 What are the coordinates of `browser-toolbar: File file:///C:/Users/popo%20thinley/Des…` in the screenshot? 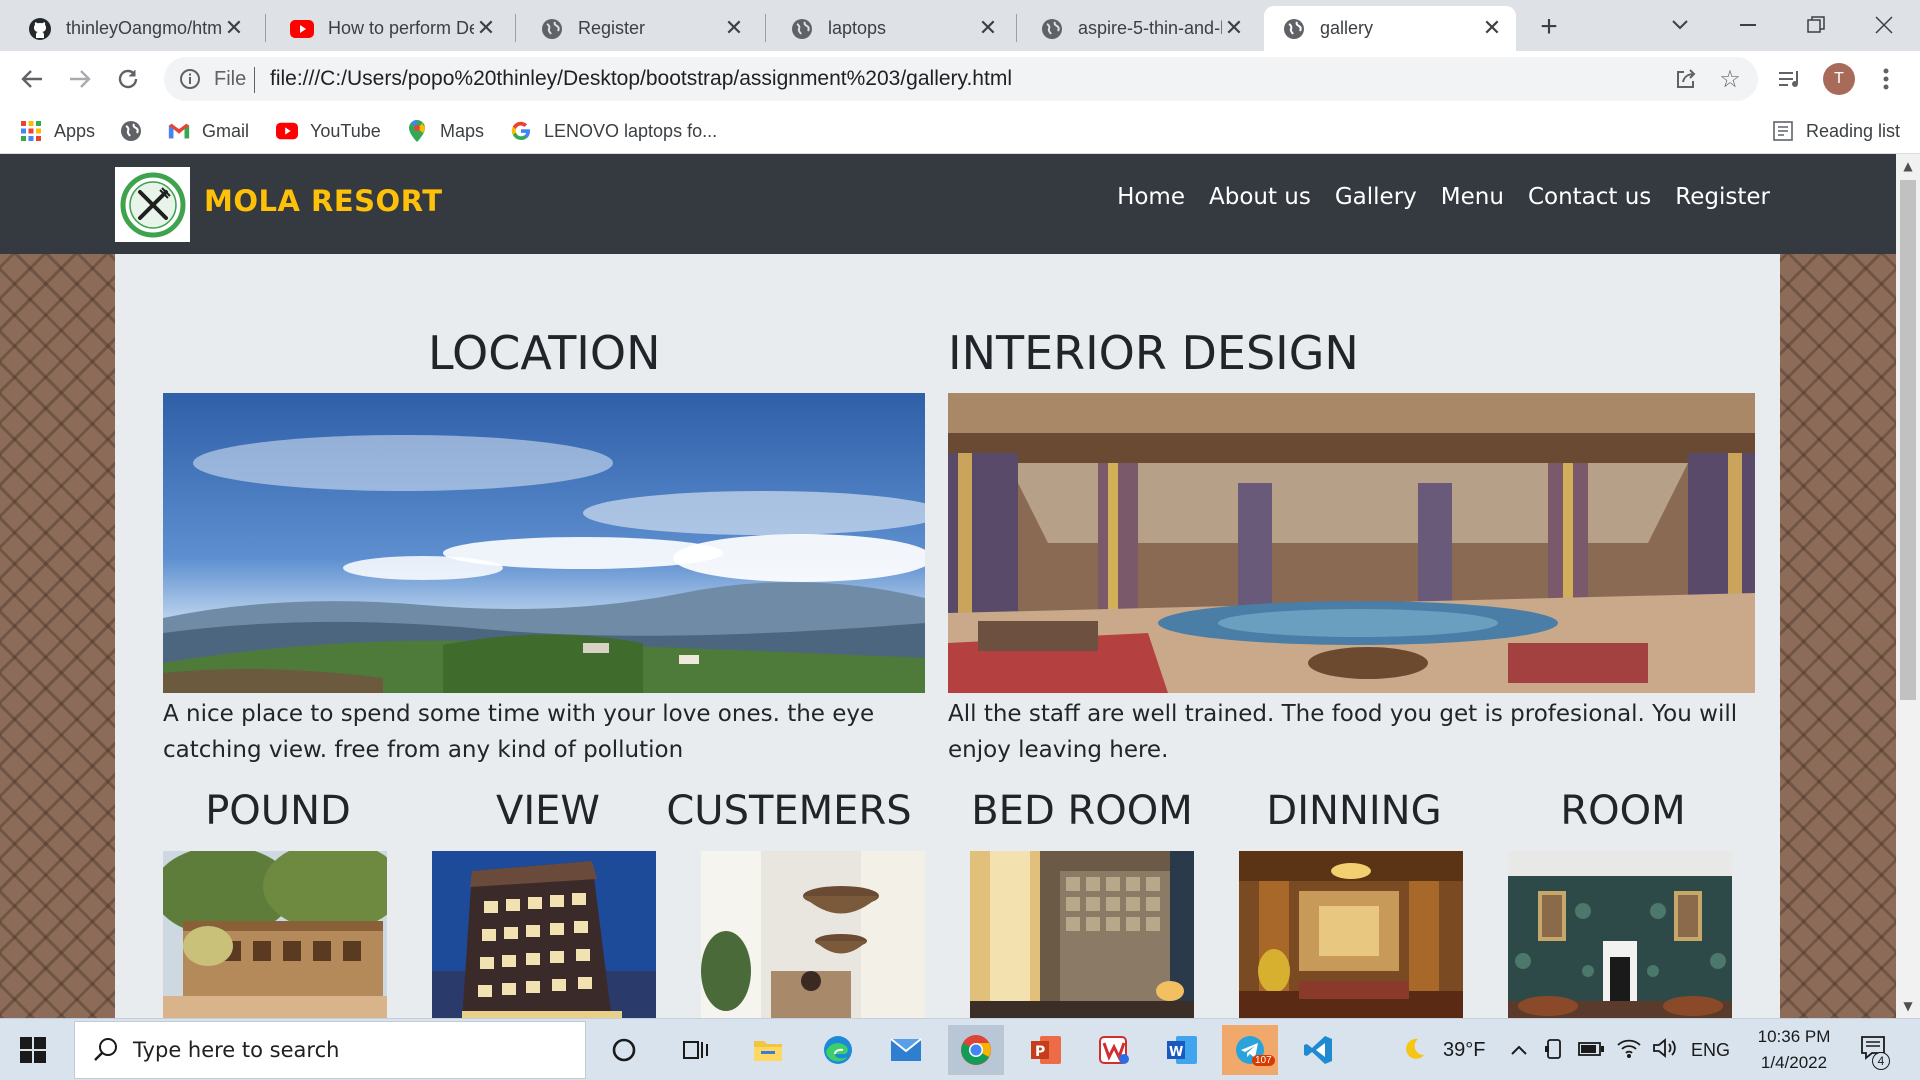 It's located at (960, 79).